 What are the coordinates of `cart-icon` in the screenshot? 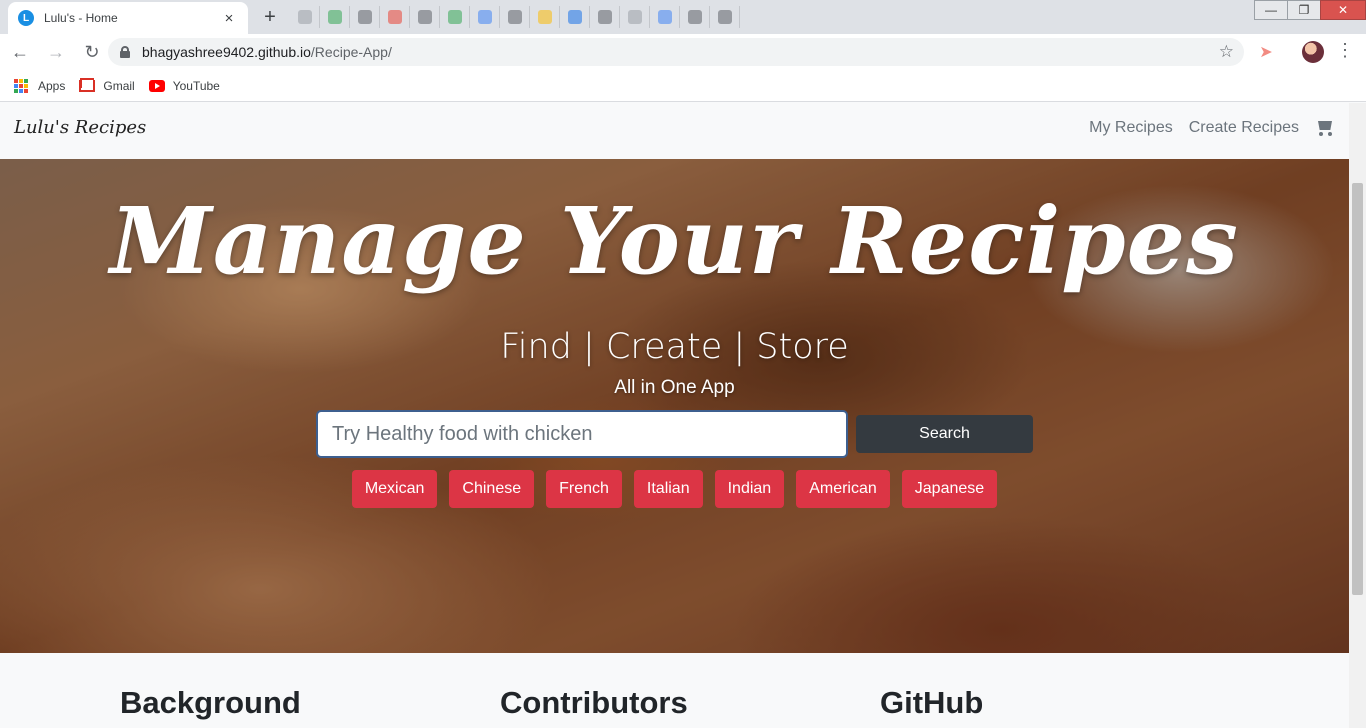 It's located at (1325, 128).